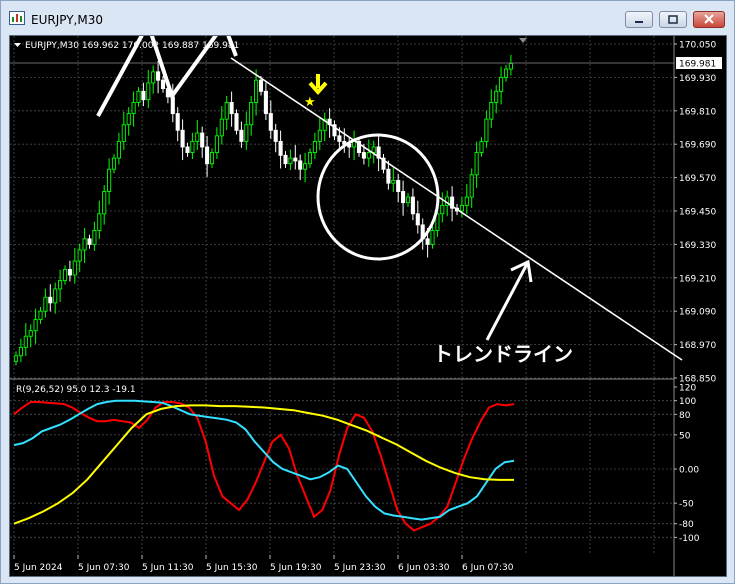  Describe the element at coordinates (689, 471) in the screenshot. I see `y-tick-label: 0.00` at that location.